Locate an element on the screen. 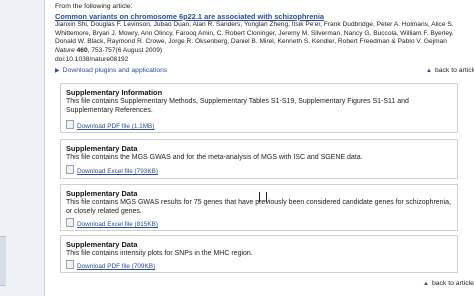  triangle-right-icon: ▶ is located at coordinates (57, 71).